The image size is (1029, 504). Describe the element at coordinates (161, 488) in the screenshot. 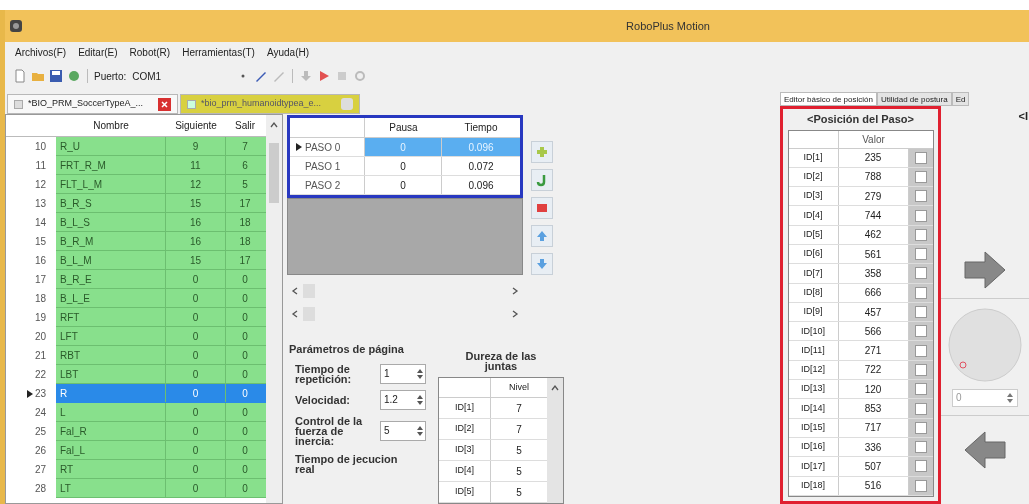

I see `table-row: LT 0 0` at that location.